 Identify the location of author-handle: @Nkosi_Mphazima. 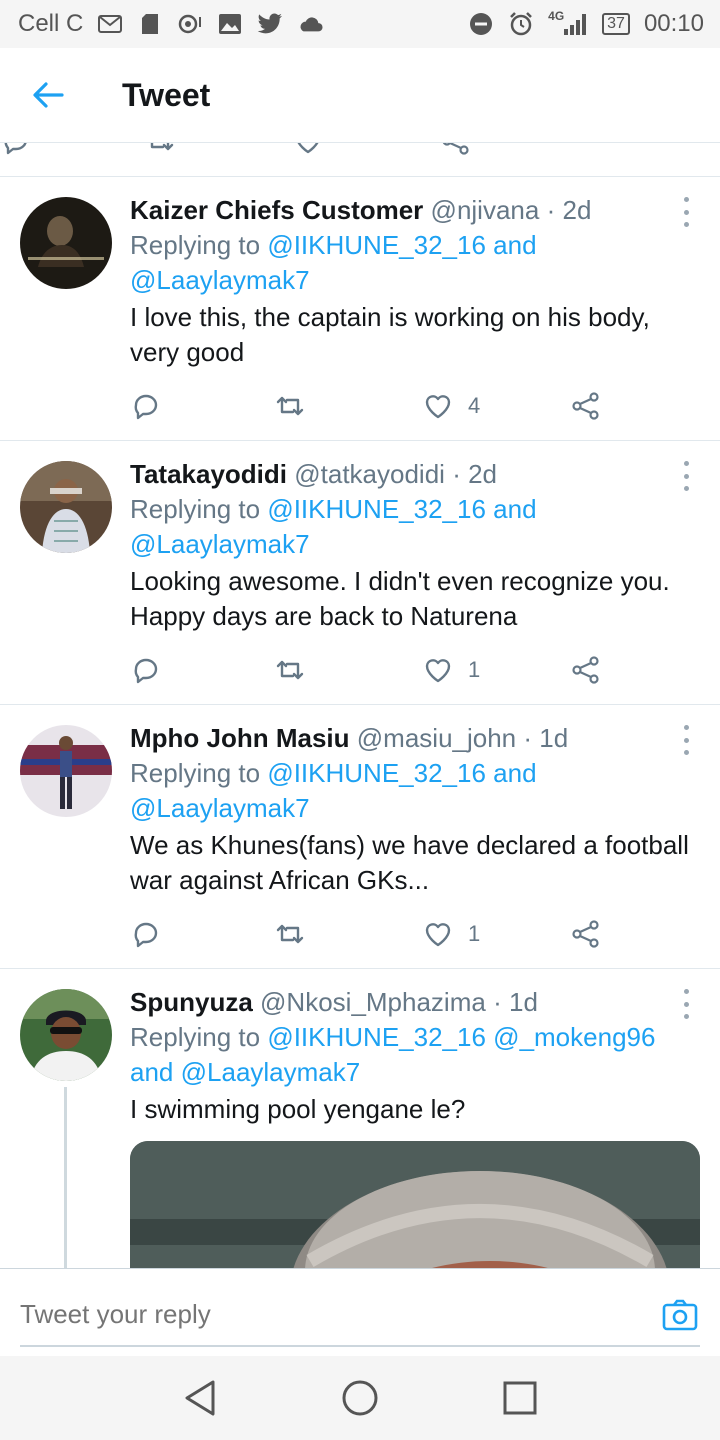
(373, 1002).